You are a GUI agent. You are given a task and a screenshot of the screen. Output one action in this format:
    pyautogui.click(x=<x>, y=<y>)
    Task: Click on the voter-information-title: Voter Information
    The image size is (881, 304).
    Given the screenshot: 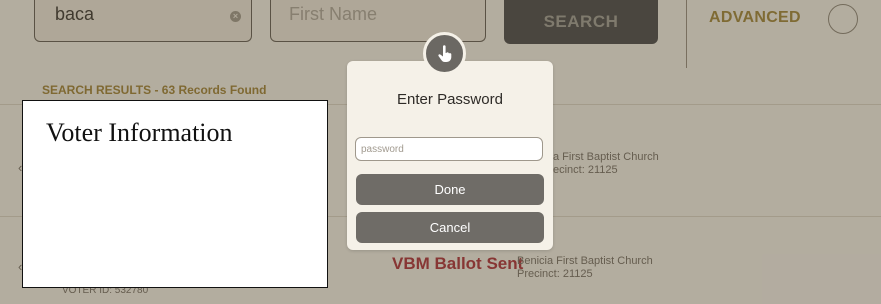 What is the action you would take?
    pyautogui.click(x=139, y=132)
    